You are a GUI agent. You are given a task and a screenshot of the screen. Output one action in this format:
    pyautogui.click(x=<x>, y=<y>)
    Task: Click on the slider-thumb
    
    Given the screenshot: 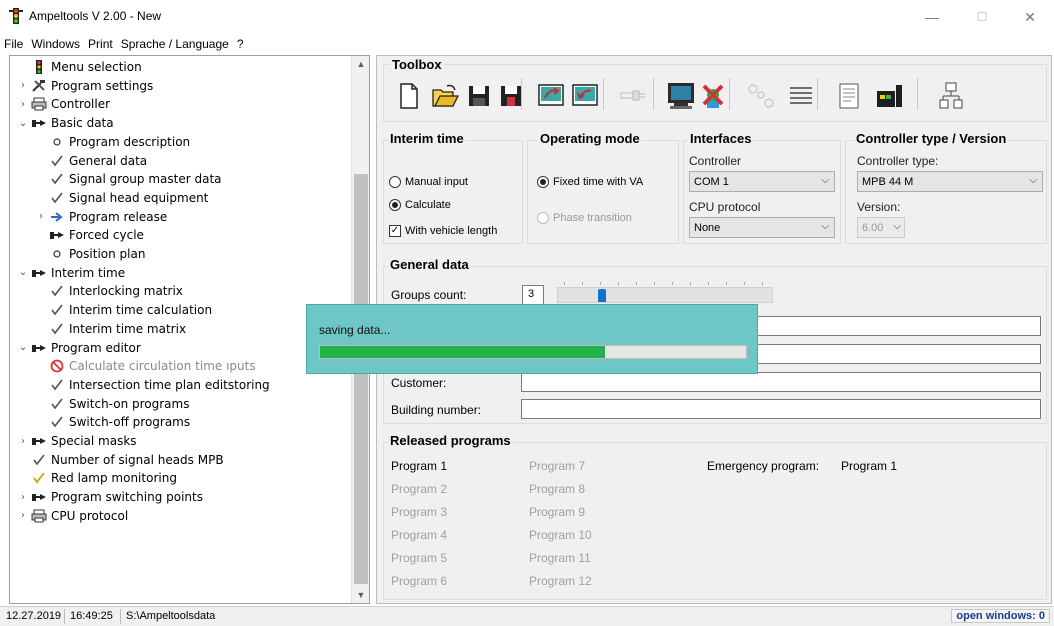 What is the action you would take?
    pyautogui.click(x=602, y=295)
    